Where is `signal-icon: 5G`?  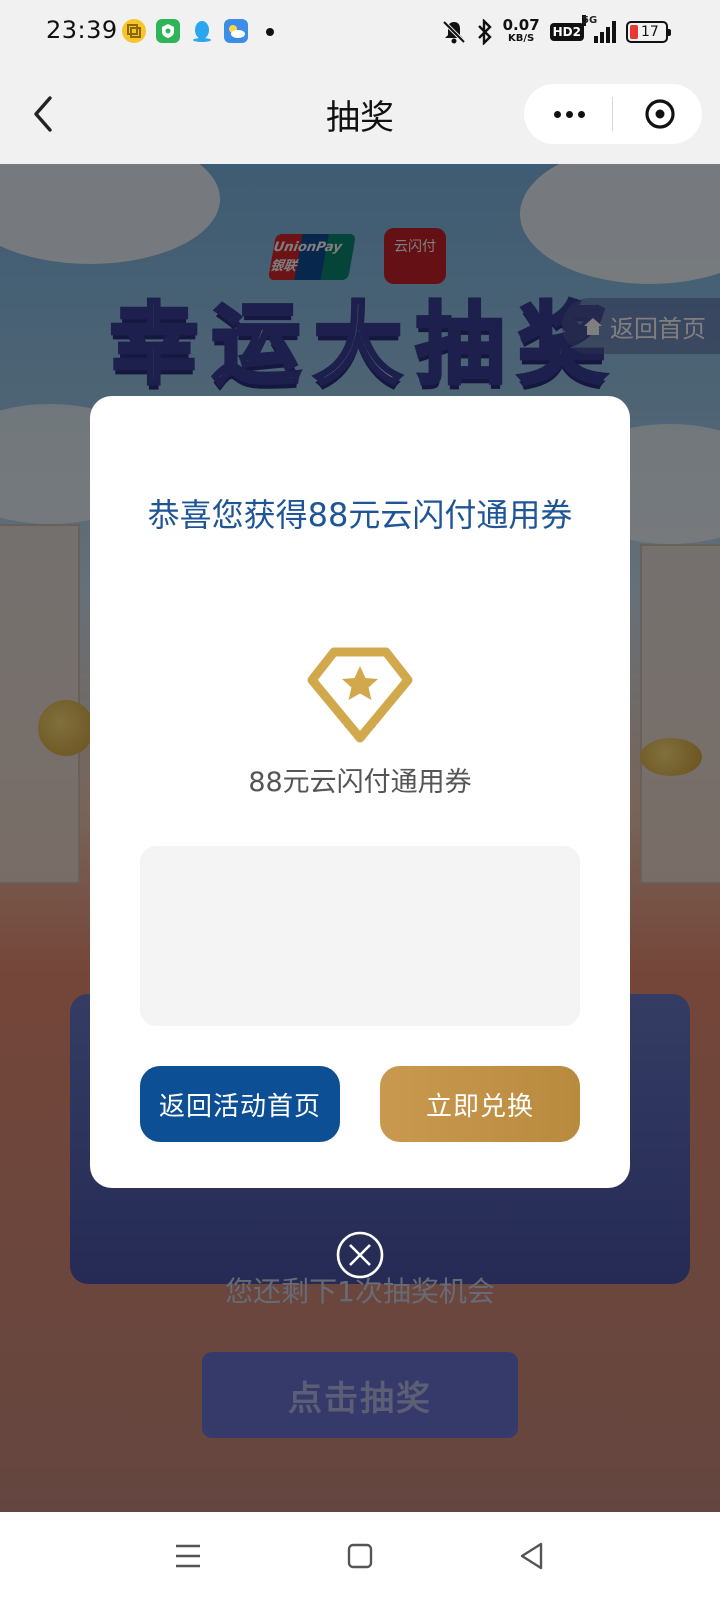 signal-icon: 5G is located at coordinates (599, 29).